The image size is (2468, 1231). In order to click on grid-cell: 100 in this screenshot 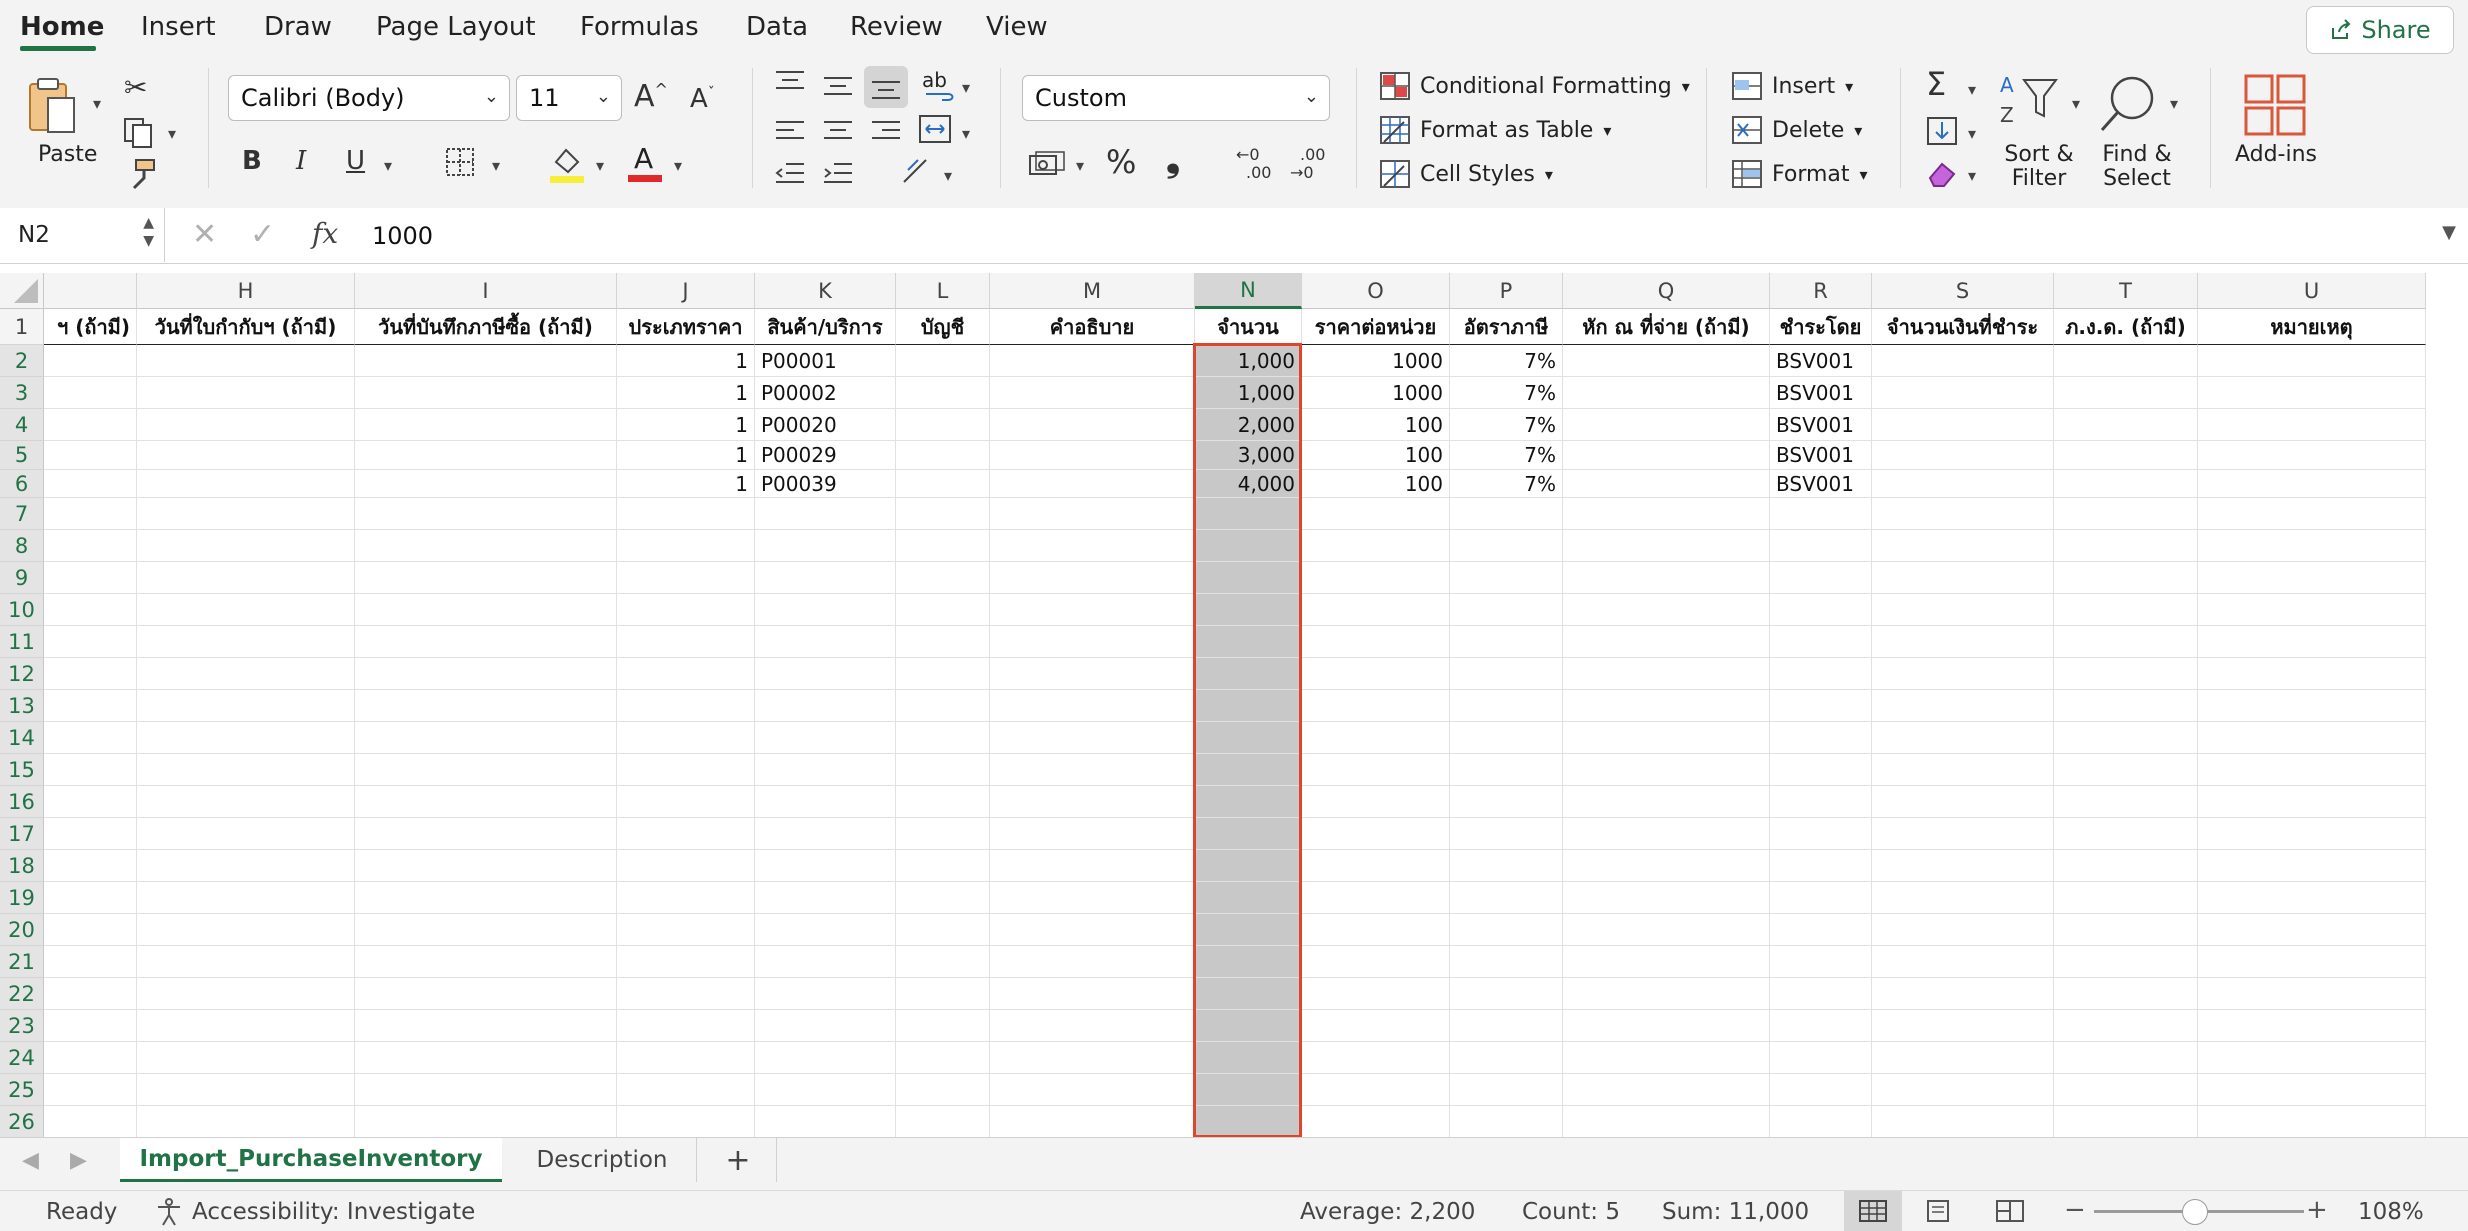, I will do `click(1376, 455)`.